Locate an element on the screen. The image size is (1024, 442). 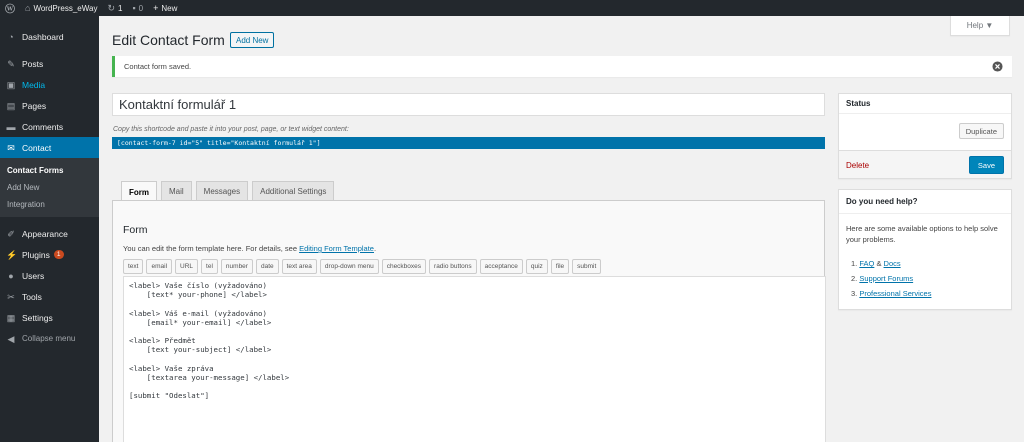
updates-icon: ↻ is located at coordinates (111, 7).